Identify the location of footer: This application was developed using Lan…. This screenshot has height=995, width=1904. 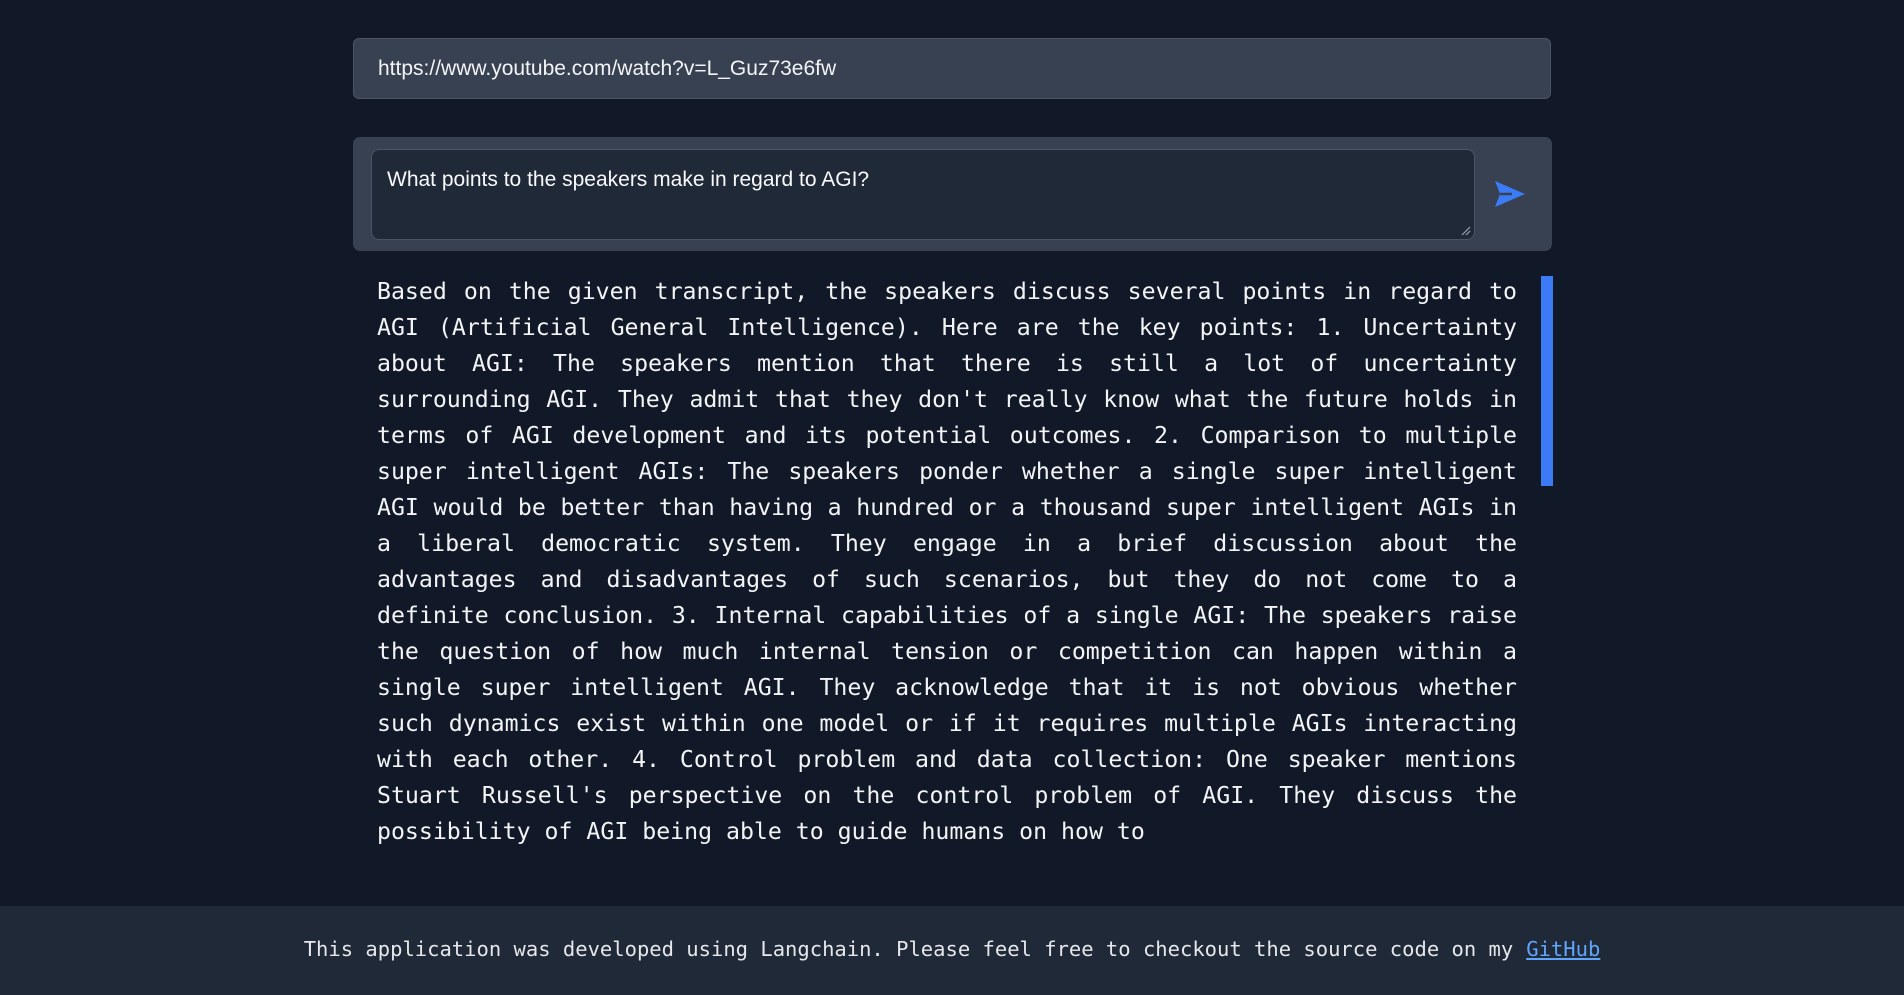
(952, 950).